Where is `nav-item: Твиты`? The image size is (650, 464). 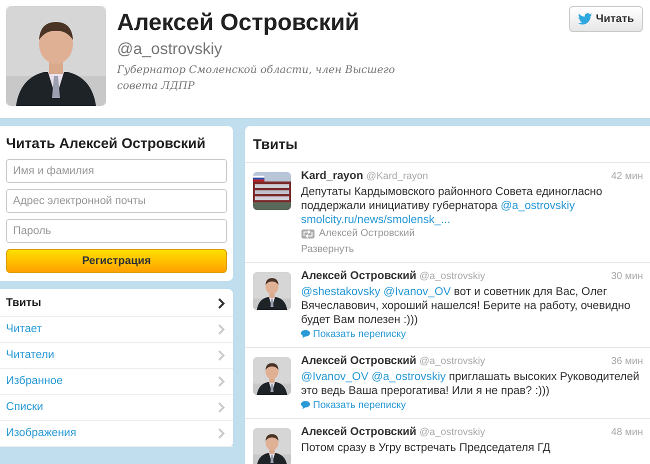 nav-item: Твиты is located at coordinates (116, 304).